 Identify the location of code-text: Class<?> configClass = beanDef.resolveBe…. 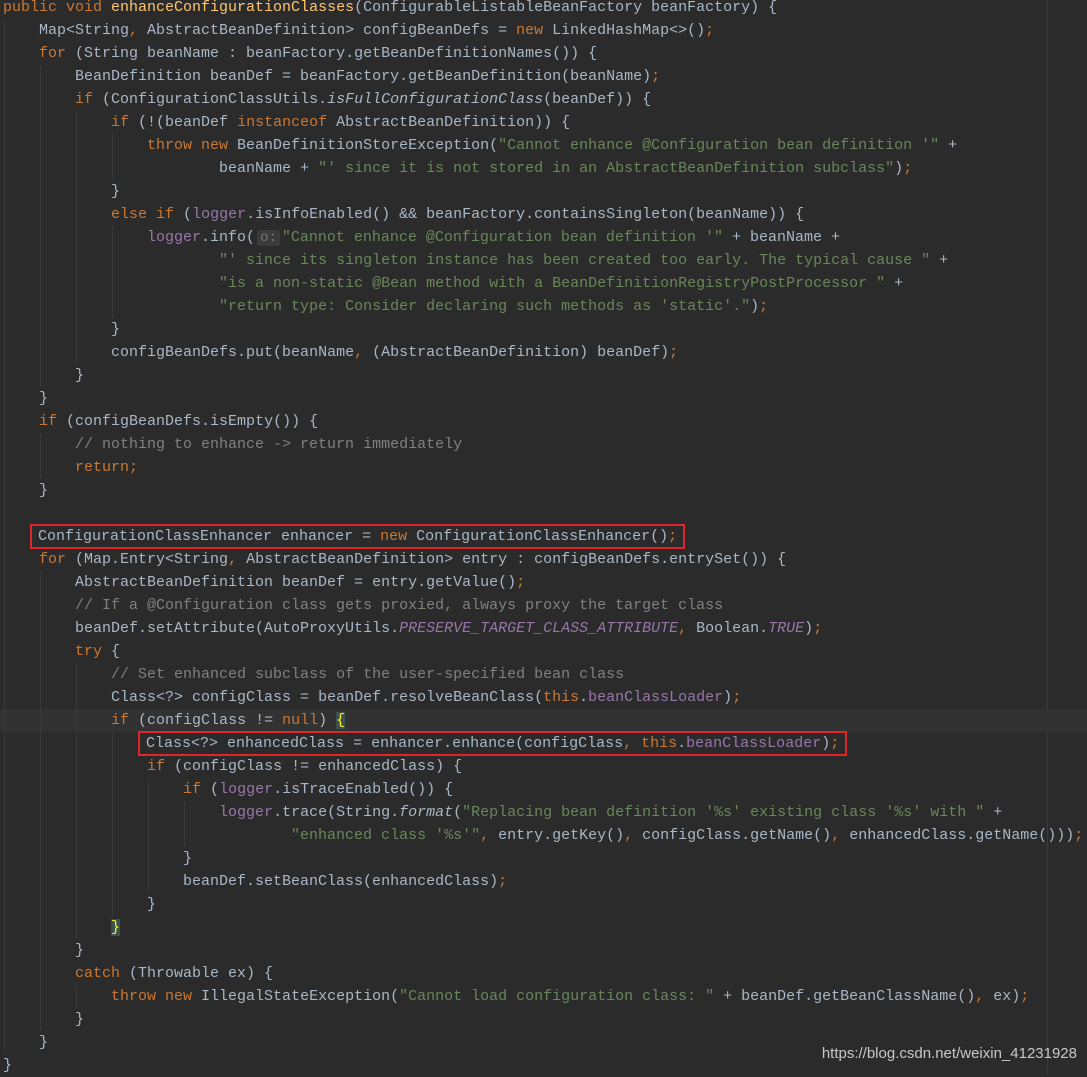
(327, 697).